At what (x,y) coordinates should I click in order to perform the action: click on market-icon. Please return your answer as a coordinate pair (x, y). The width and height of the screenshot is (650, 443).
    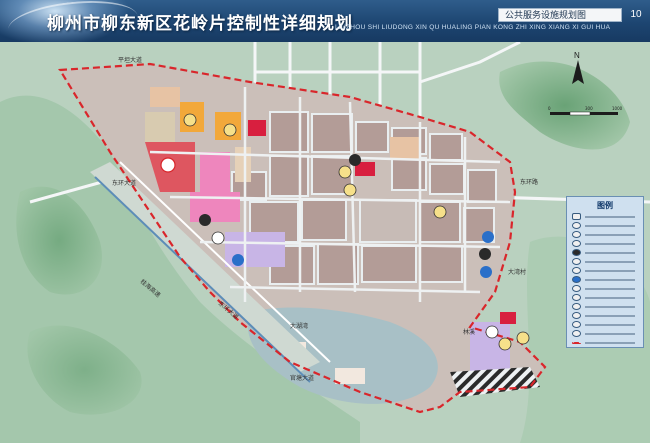
    Looking at the image, I should click on (345, 172).